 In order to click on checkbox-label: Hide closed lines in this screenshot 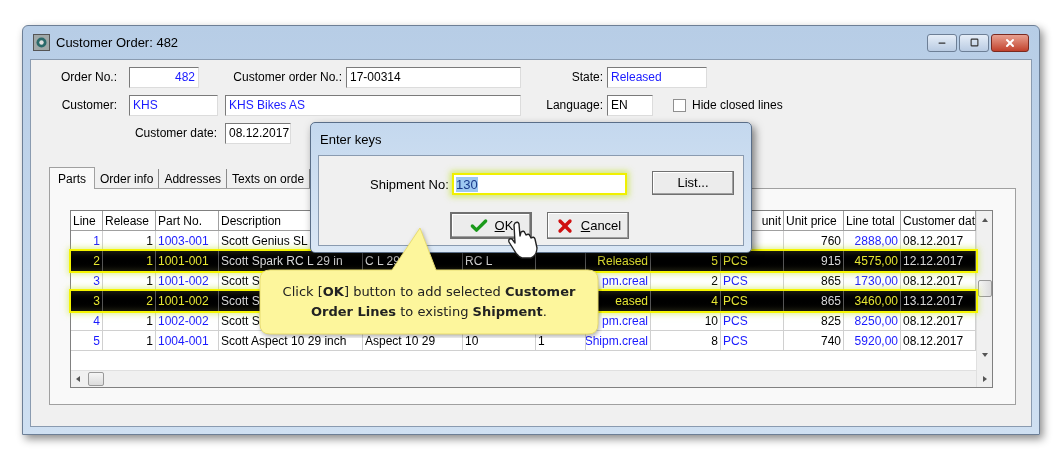, I will do `click(737, 105)`.